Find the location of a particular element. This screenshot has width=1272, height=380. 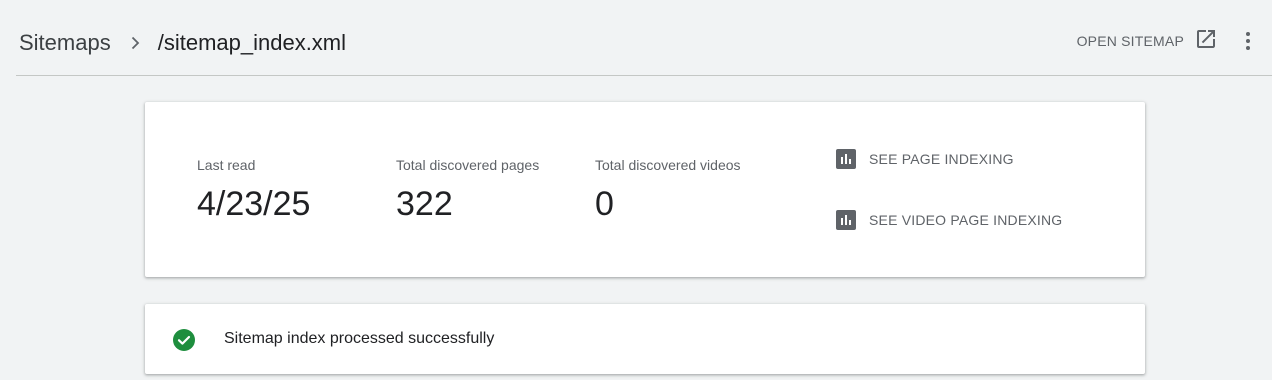

status-message: Sitemap index processed successfully is located at coordinates (359, 338).